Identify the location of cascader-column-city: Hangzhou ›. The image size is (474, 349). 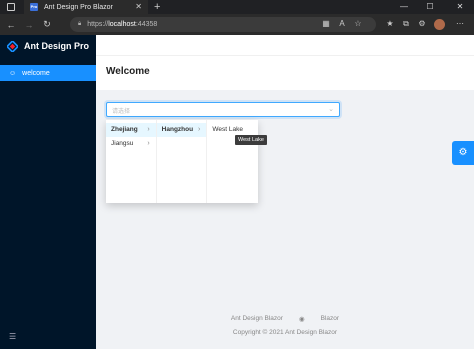
(182, 161).